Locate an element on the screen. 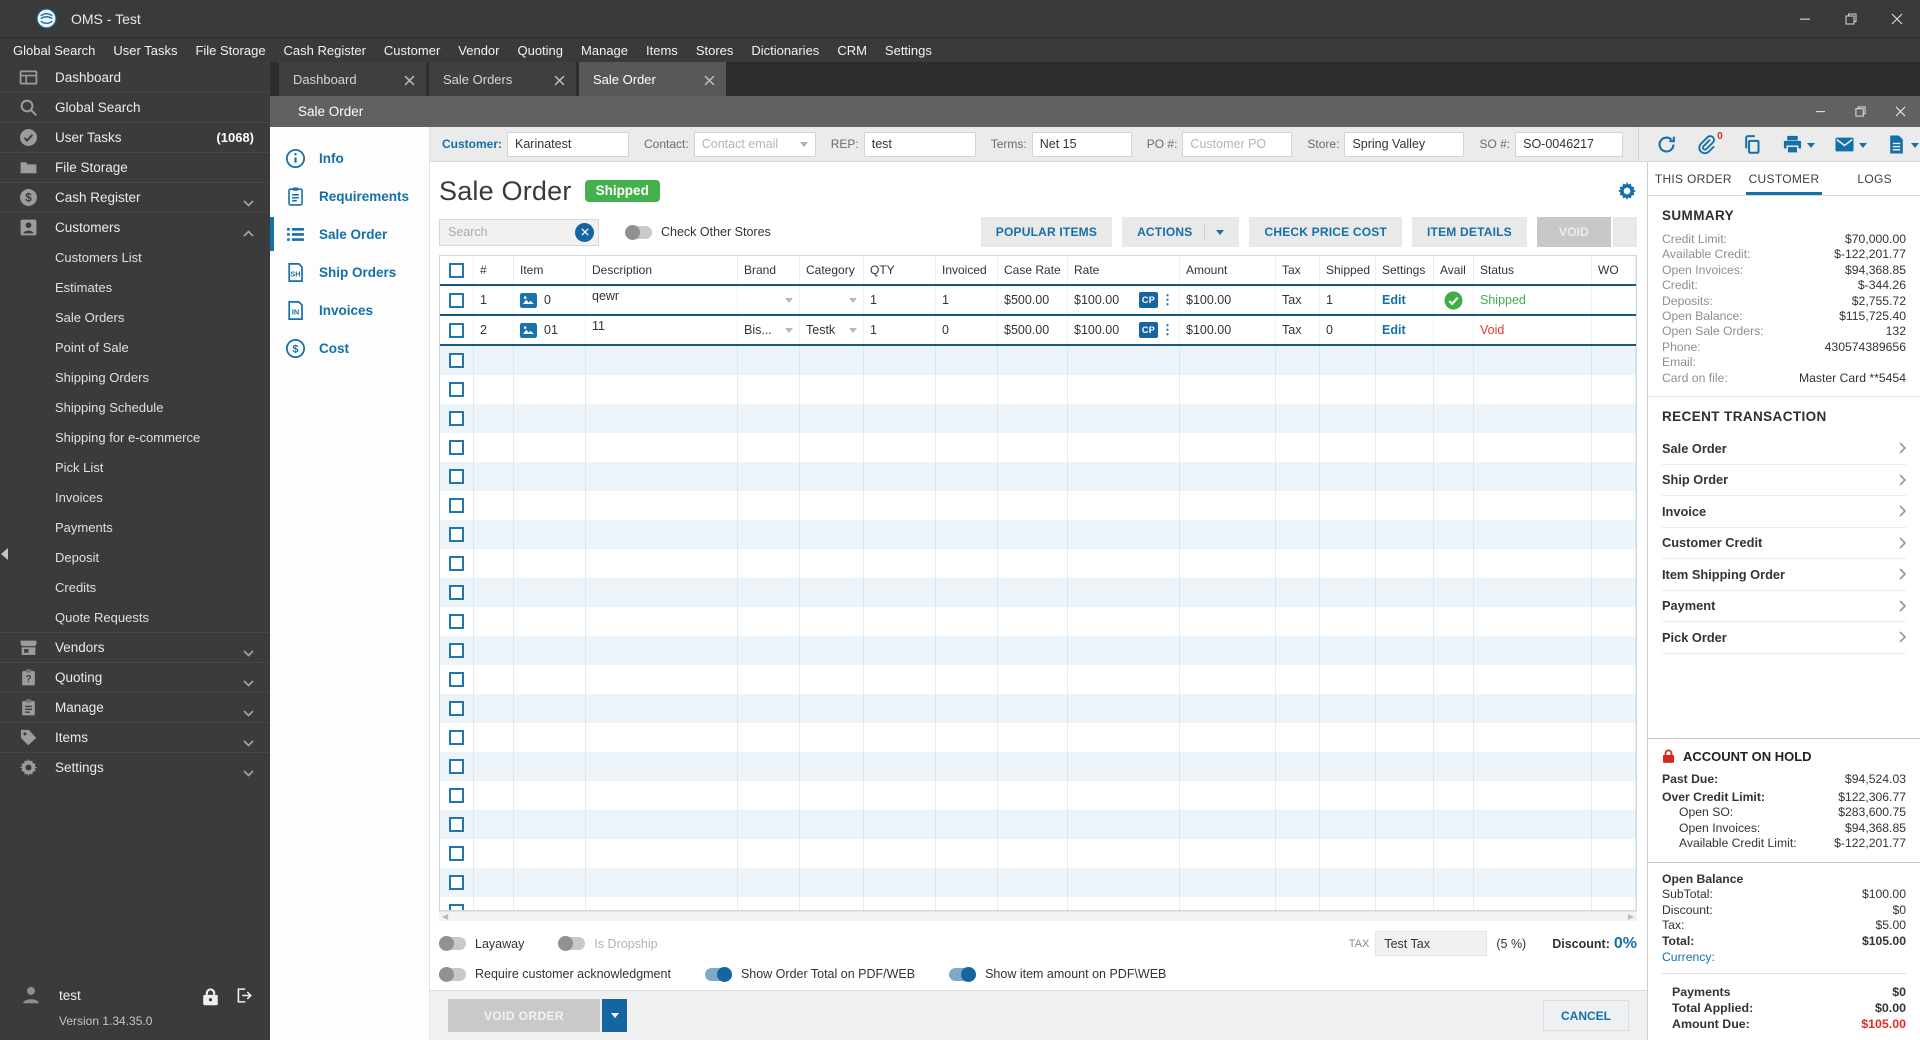 The height and width of the screenshot is (1040, 1920). sidebar-item-quote-requests: Quote Requests is located at coordinates (135, 617).